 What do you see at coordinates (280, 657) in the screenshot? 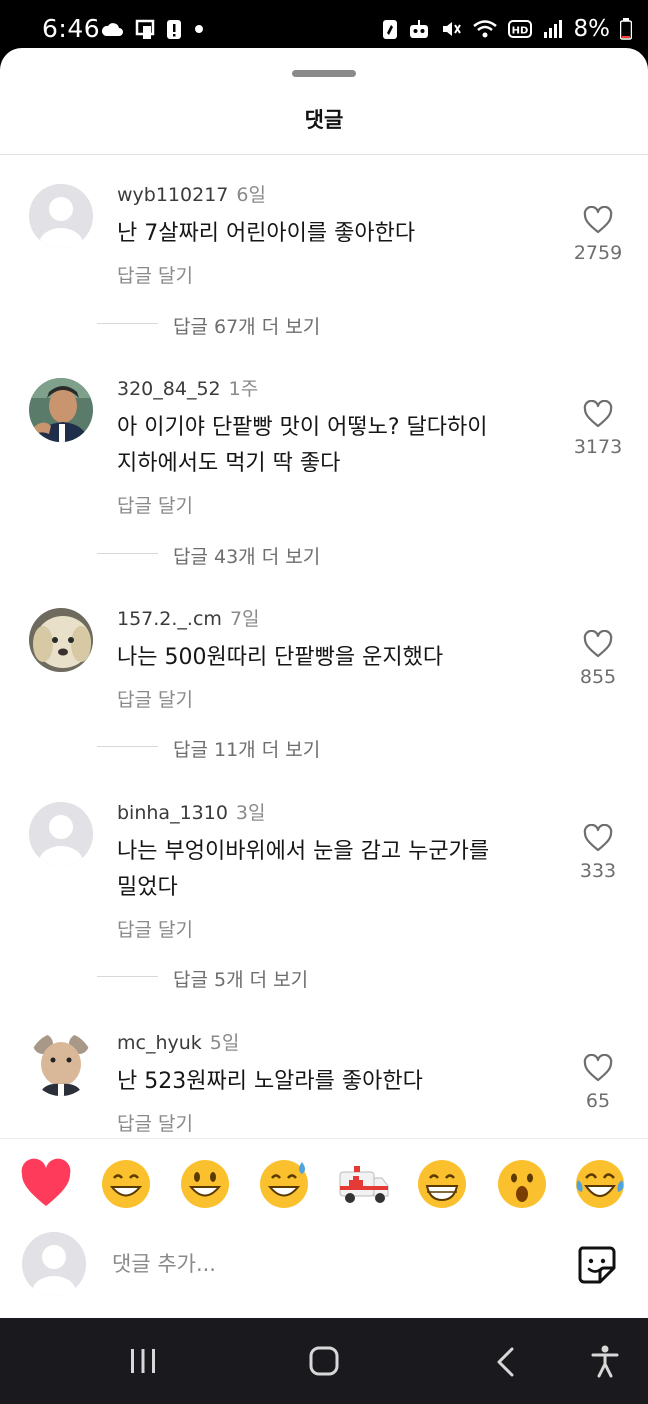
I see `comment-line: 나는 500원따리 단팥빵을 운지했다` at bounding box center [280, 657].